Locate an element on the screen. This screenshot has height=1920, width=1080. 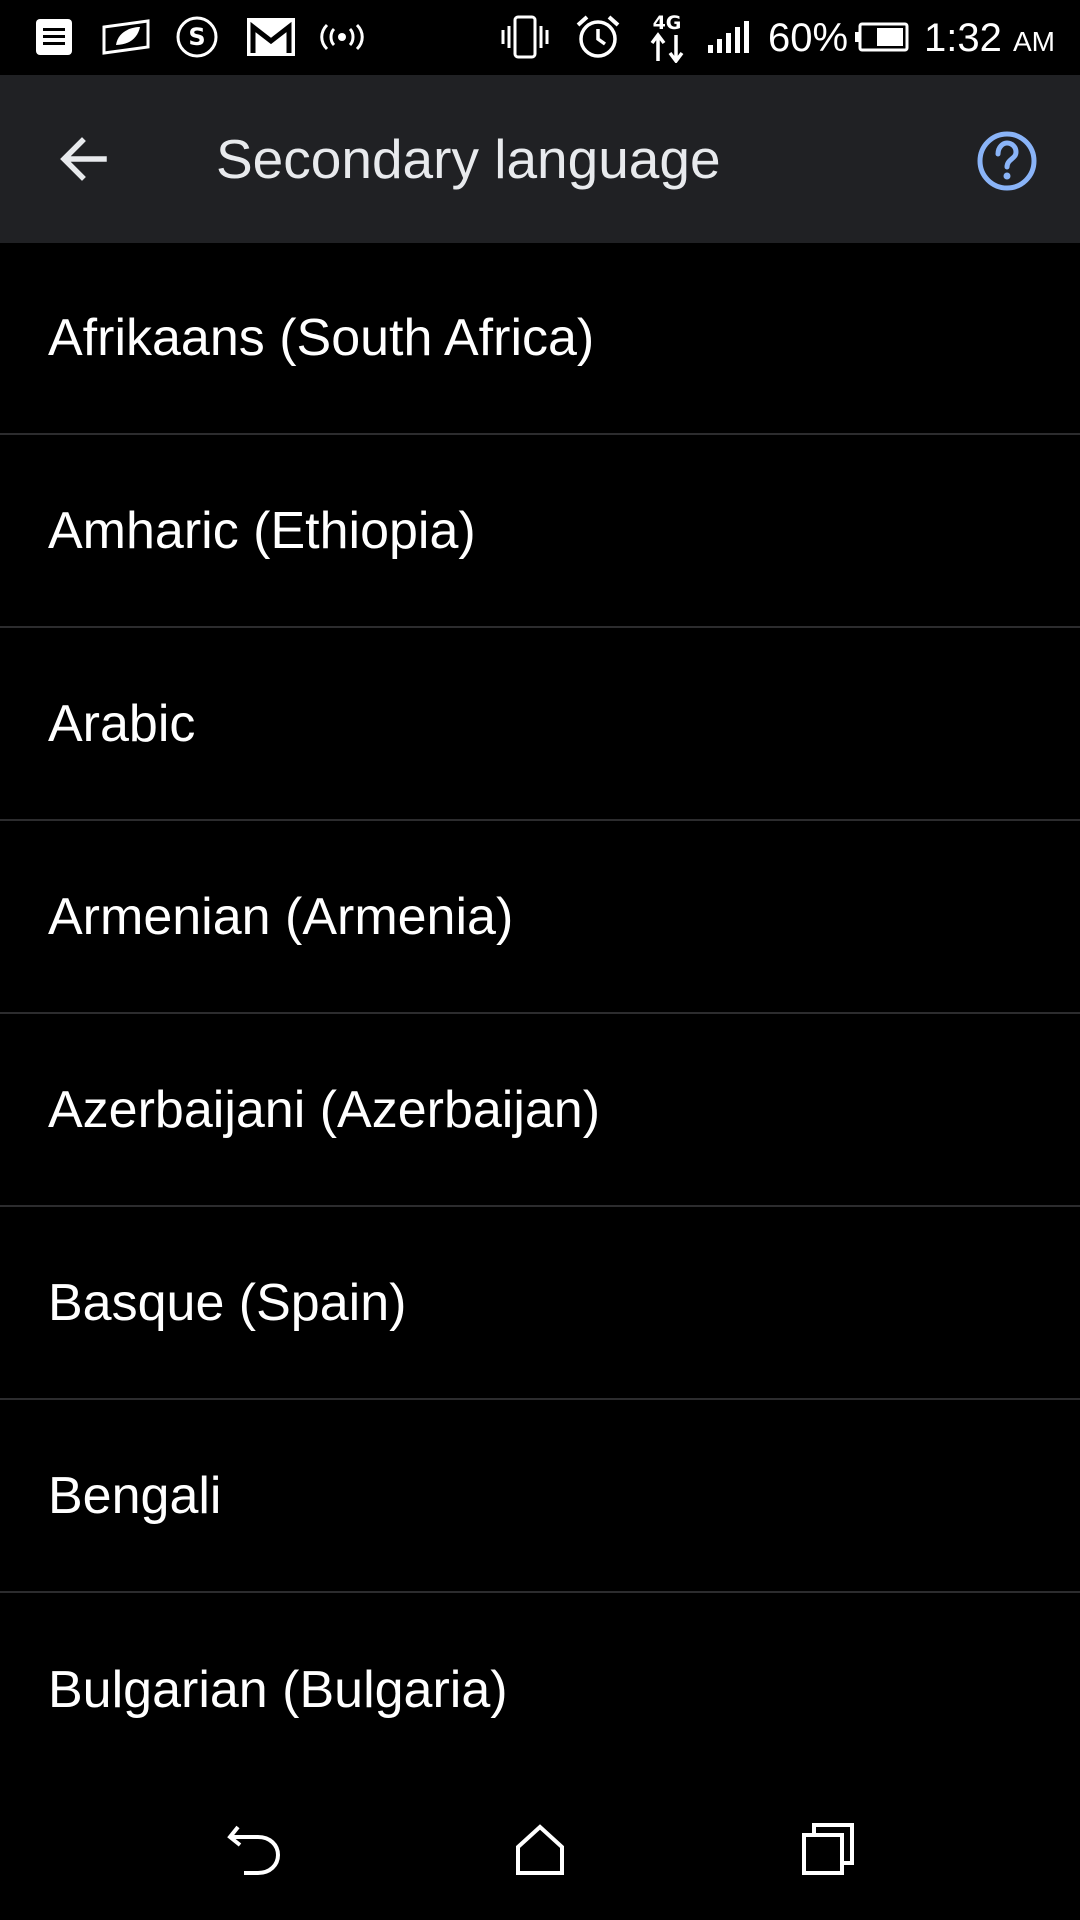
help-button is located at coordinates (1007, 161).